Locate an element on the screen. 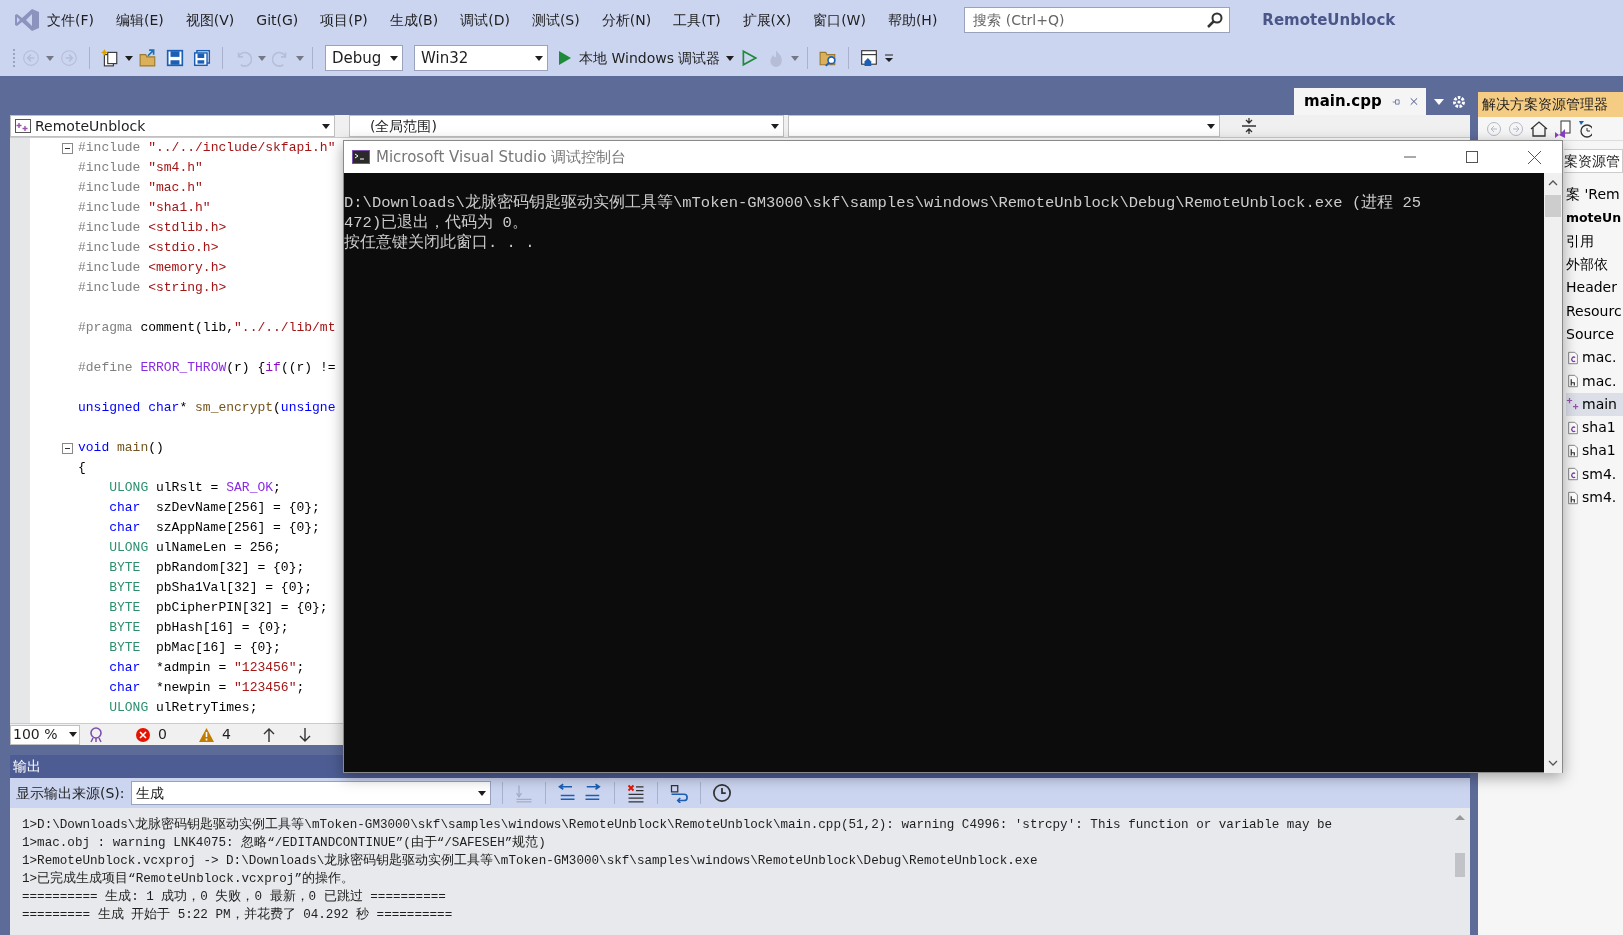 The image size is (1623, 935). menu-item: 帮助(H) is located at coordinates (912, 20).